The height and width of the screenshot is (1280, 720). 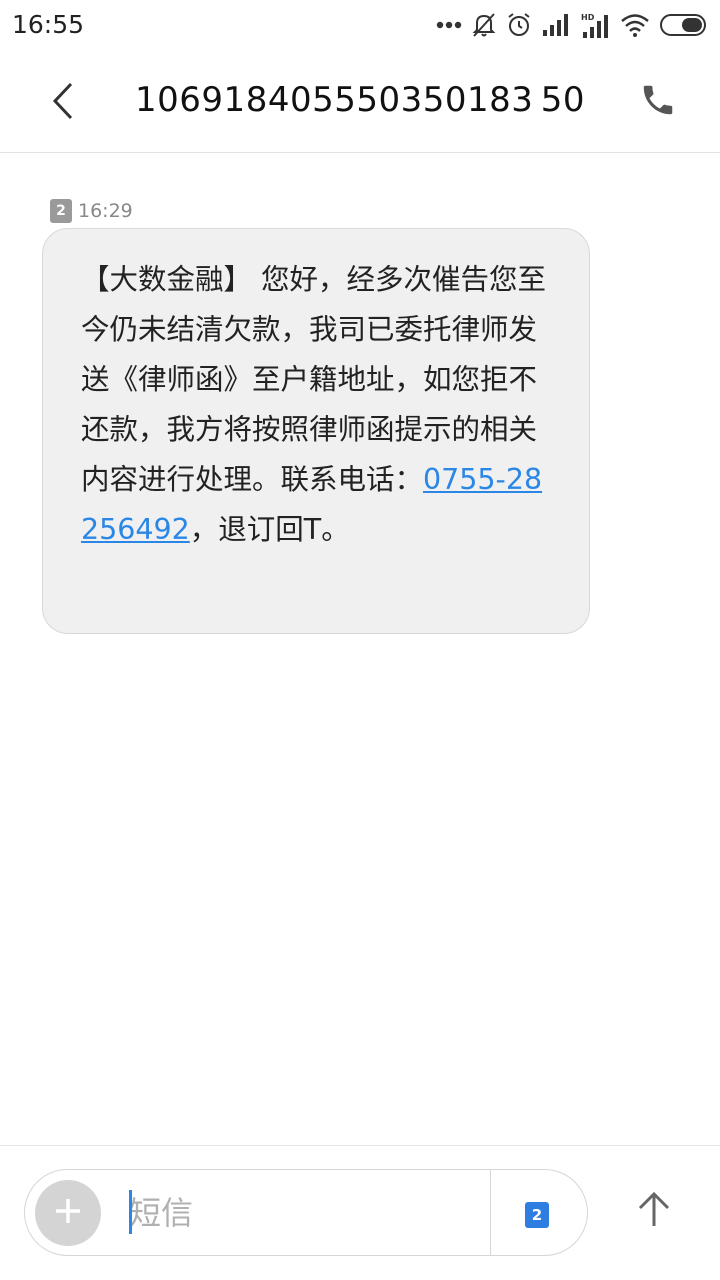 I want to click on message-time: 16:29, so click(x=105, y=211).